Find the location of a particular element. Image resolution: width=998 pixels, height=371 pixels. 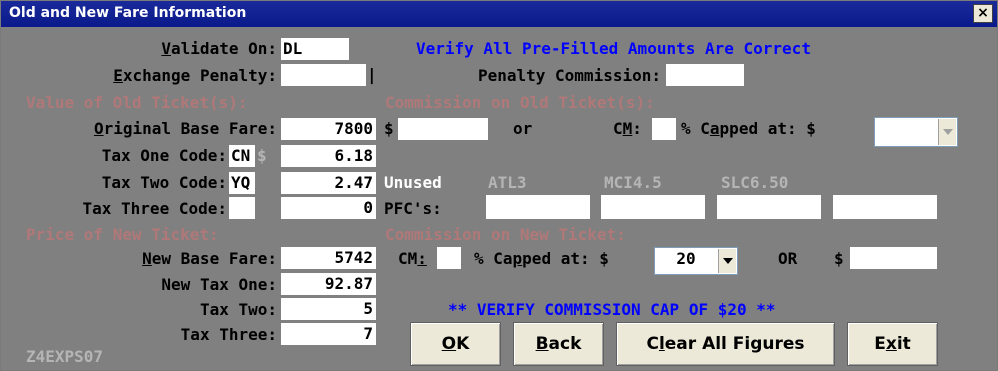

validate-on-label: Validate On: is located at coordinates (219, 48).